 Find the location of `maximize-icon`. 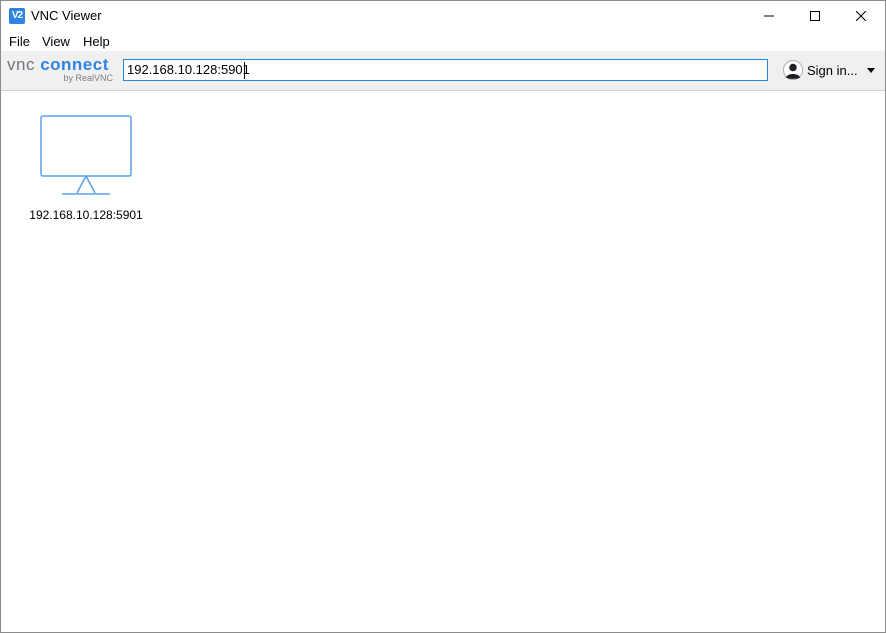

maximize-icon is located at coordinates (815, 16).